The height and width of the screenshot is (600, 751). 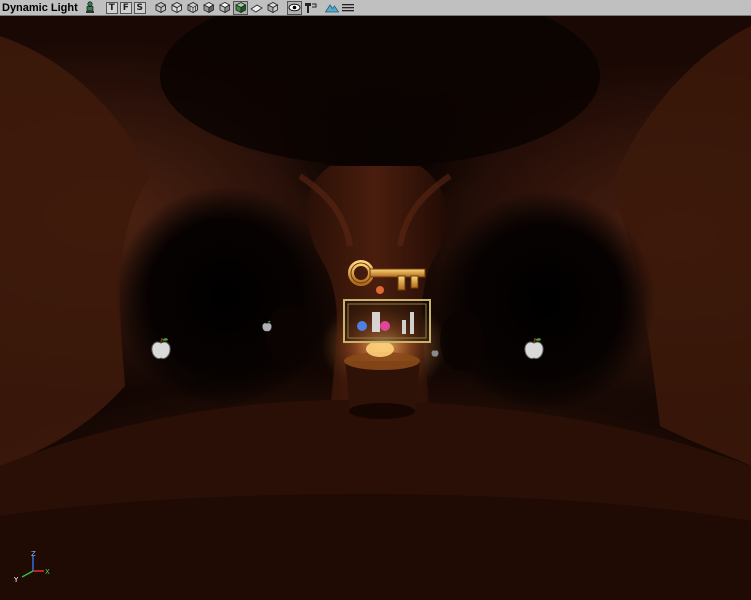 I want to click on gizmo-y-label: Y, so click(x=16, y=580).